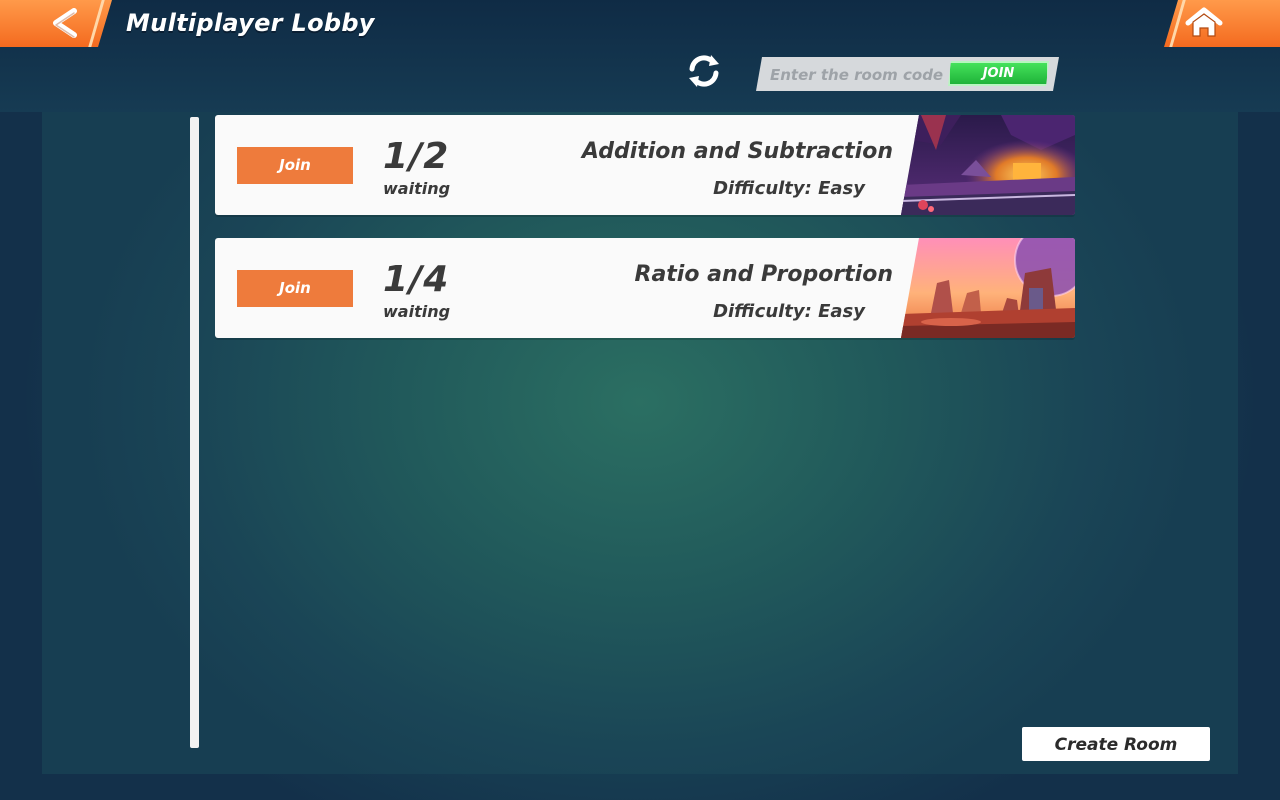 The image size is (1280, 800). I want to click on room-code-box: JOIN, so click(907, 74).